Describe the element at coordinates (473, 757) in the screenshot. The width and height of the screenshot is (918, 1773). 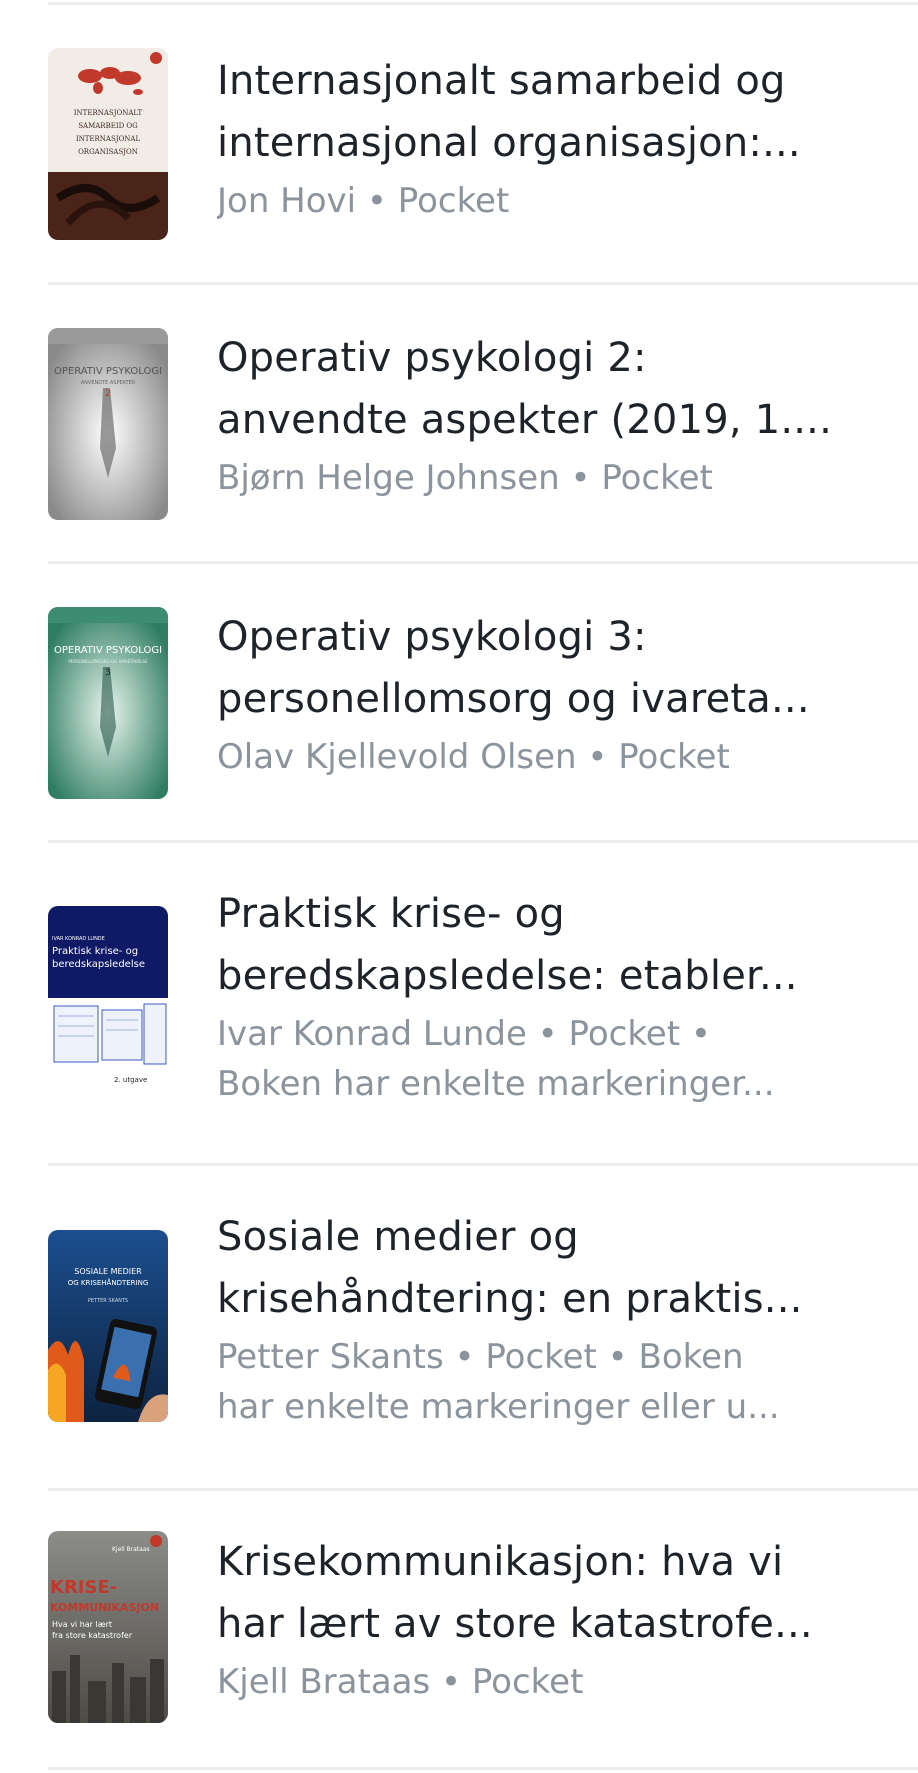
I see `book-meta-line: Olav Kjellevold Olsen • Pocket` at that location.